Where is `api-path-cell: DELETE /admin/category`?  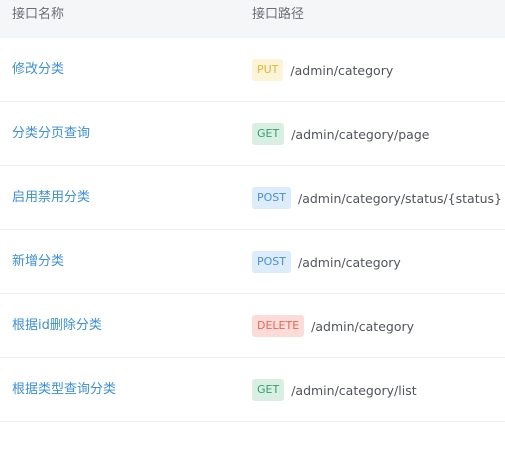 api-path-cell: DELETE /admin/category is located at coordinates (333, 326).